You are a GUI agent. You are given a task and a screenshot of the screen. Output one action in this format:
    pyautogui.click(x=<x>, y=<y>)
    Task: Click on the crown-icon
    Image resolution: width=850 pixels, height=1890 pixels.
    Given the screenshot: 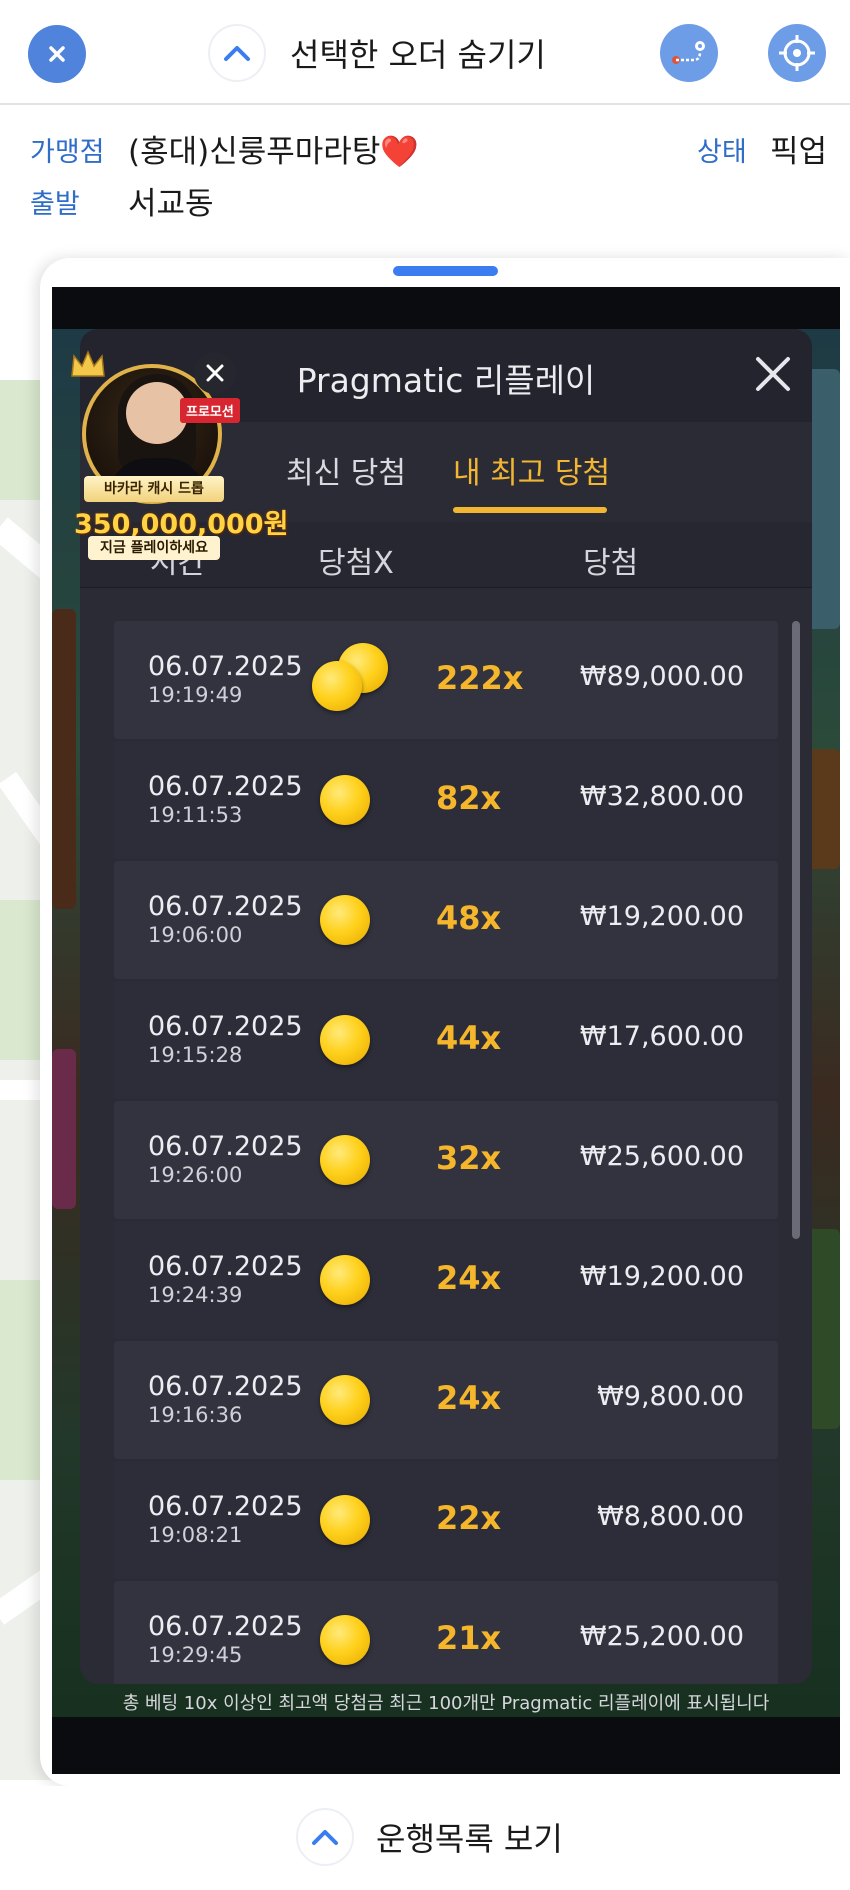 What is the action you would take?
    pyautogui.click(x=88, y=363)
    